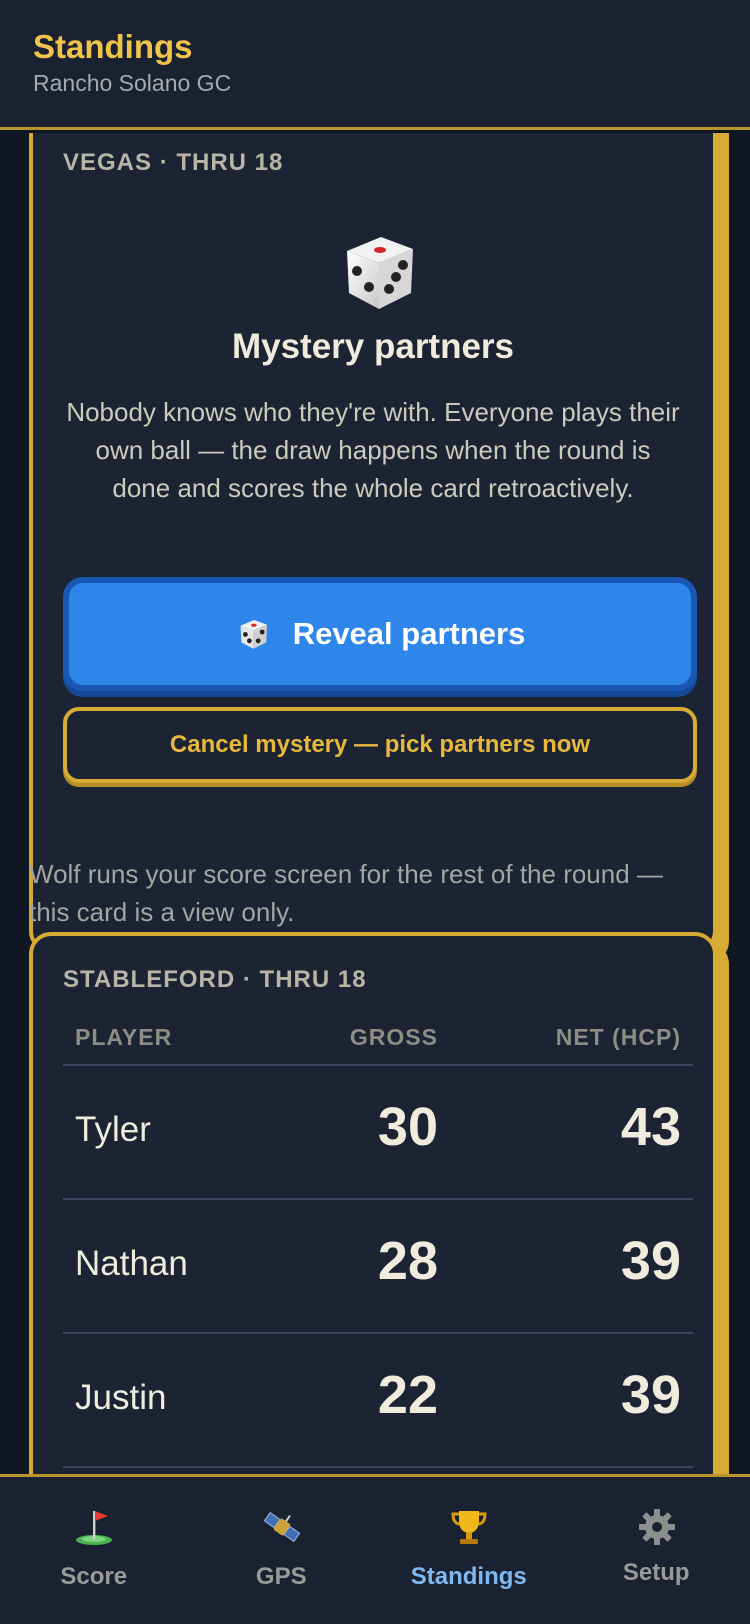 Image resolution: width=750 pixels, height=1624 pixels. Describe the element at coordinates (173, 162) in the screenshot. I see `vegas-card-label: VEGAS · THRU 18` at that location.